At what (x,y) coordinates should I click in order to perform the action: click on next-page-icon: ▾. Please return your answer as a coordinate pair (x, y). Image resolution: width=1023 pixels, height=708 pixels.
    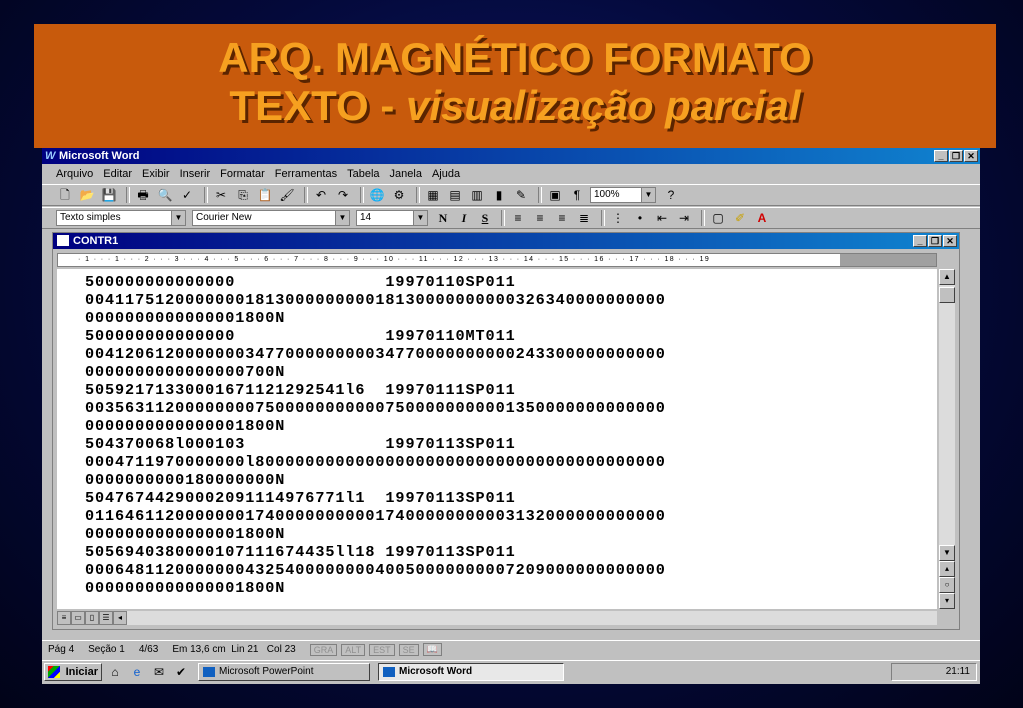
    Looking at the image, I should click on (947, 601).